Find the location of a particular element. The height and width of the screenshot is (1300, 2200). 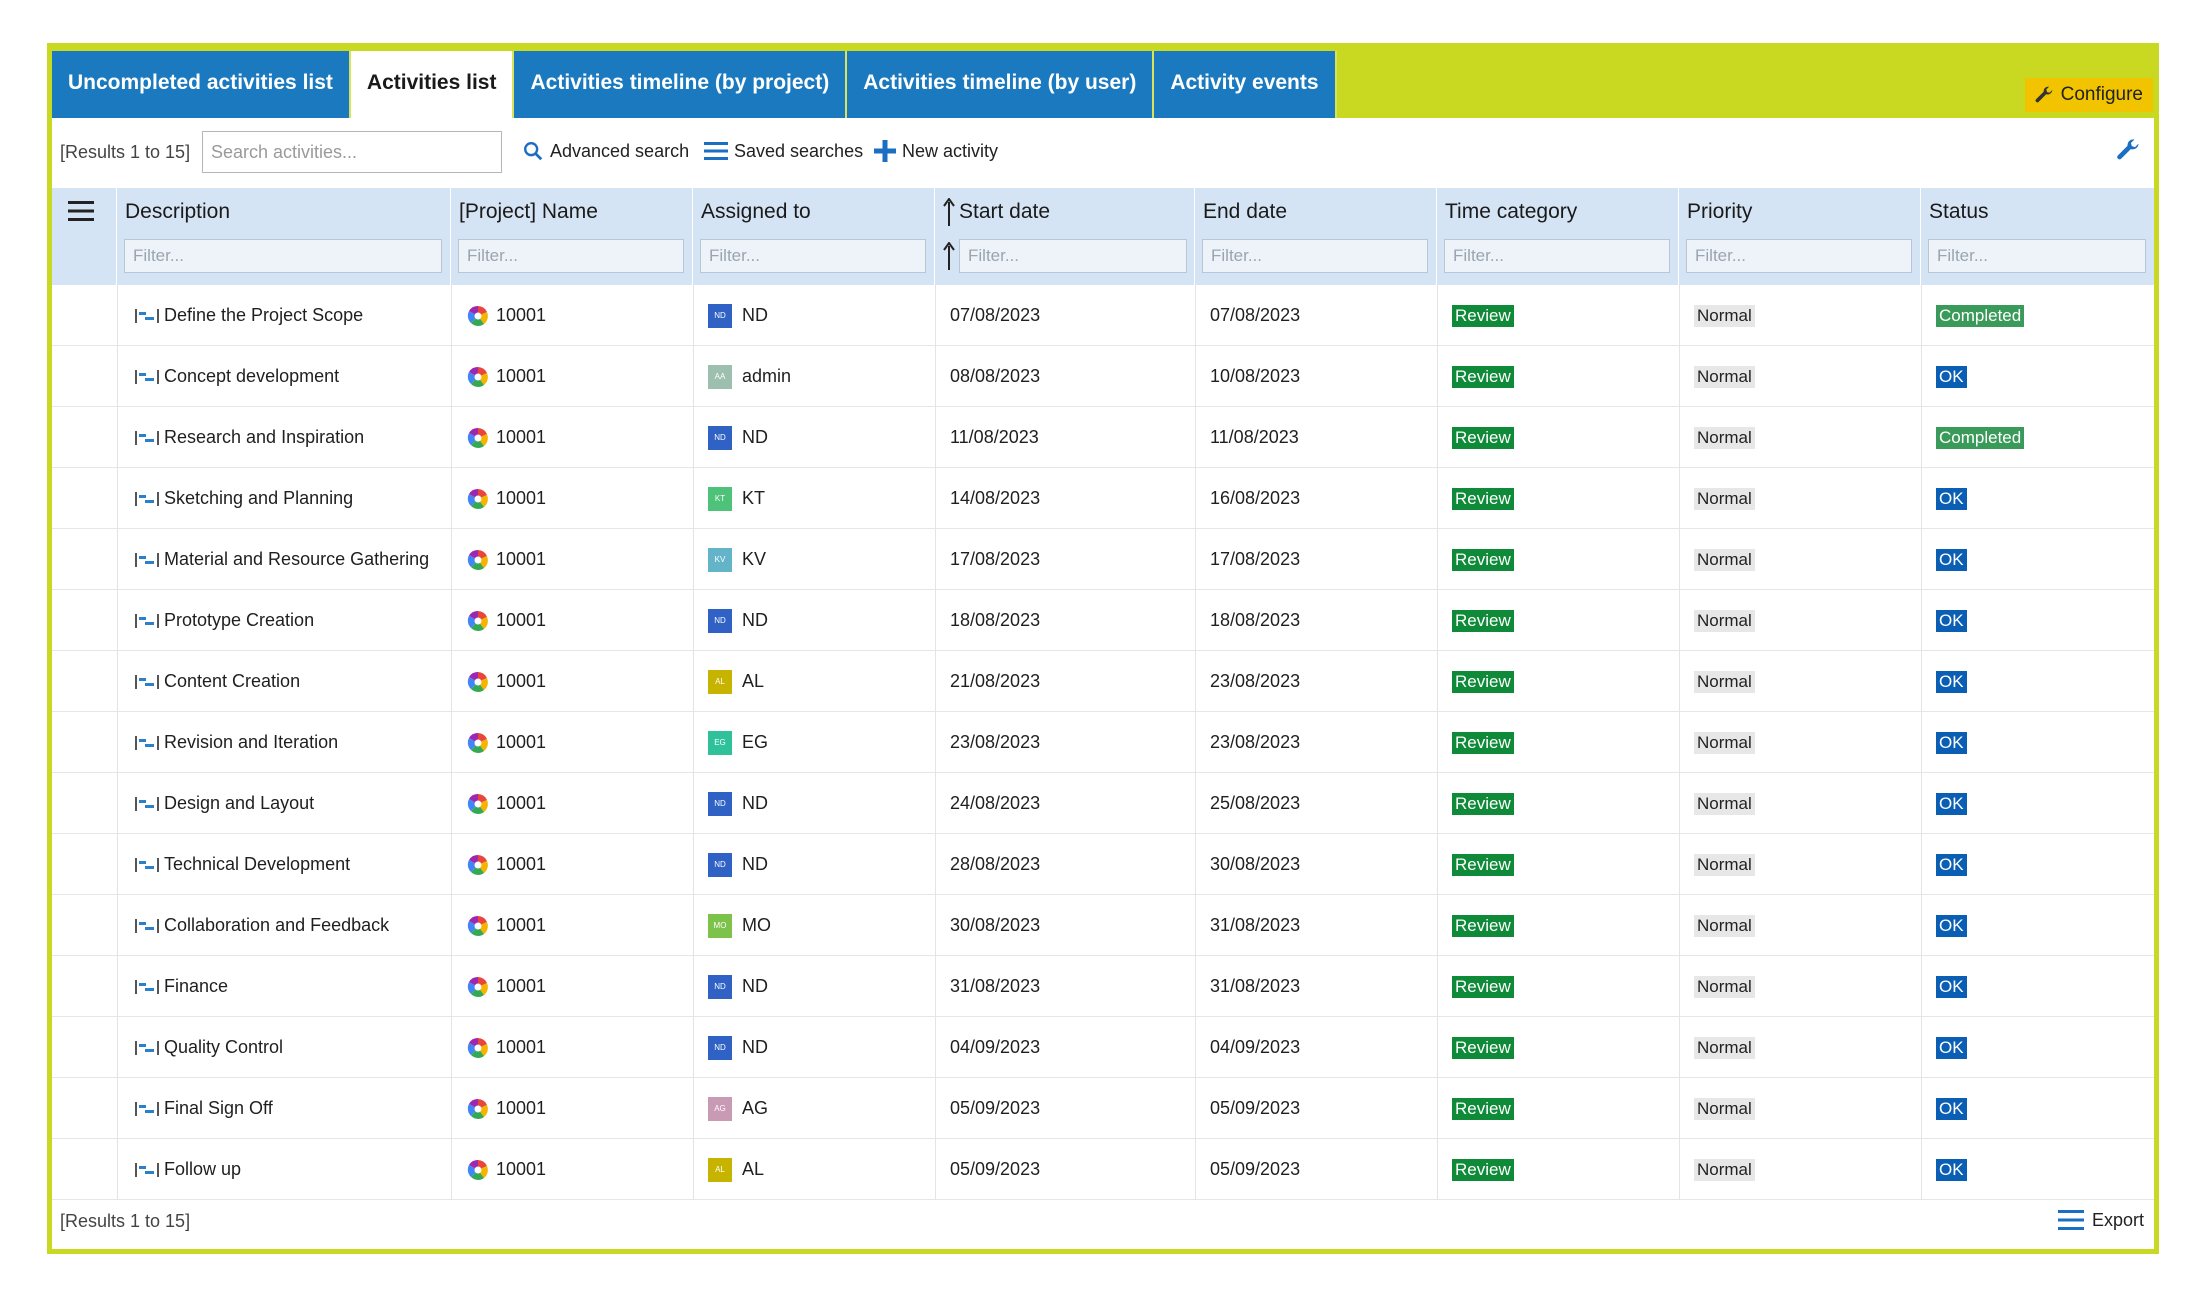

assignee-name: KV is located at coordinates (754, 559).